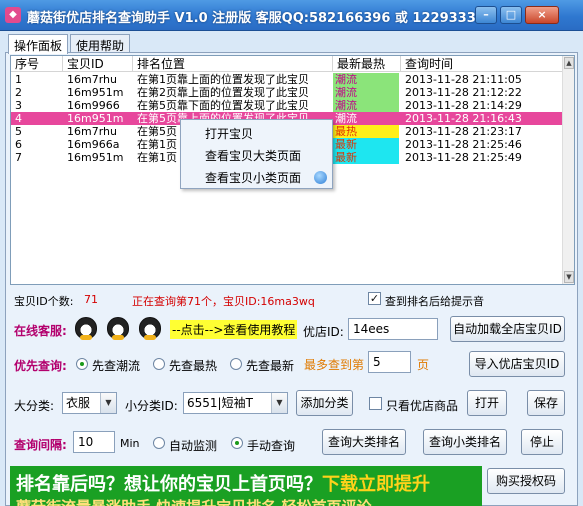 The image size is (583, 506). Describe the element at coordinates (82, 364) in the screenshot. I see `radio-trend` at that location.